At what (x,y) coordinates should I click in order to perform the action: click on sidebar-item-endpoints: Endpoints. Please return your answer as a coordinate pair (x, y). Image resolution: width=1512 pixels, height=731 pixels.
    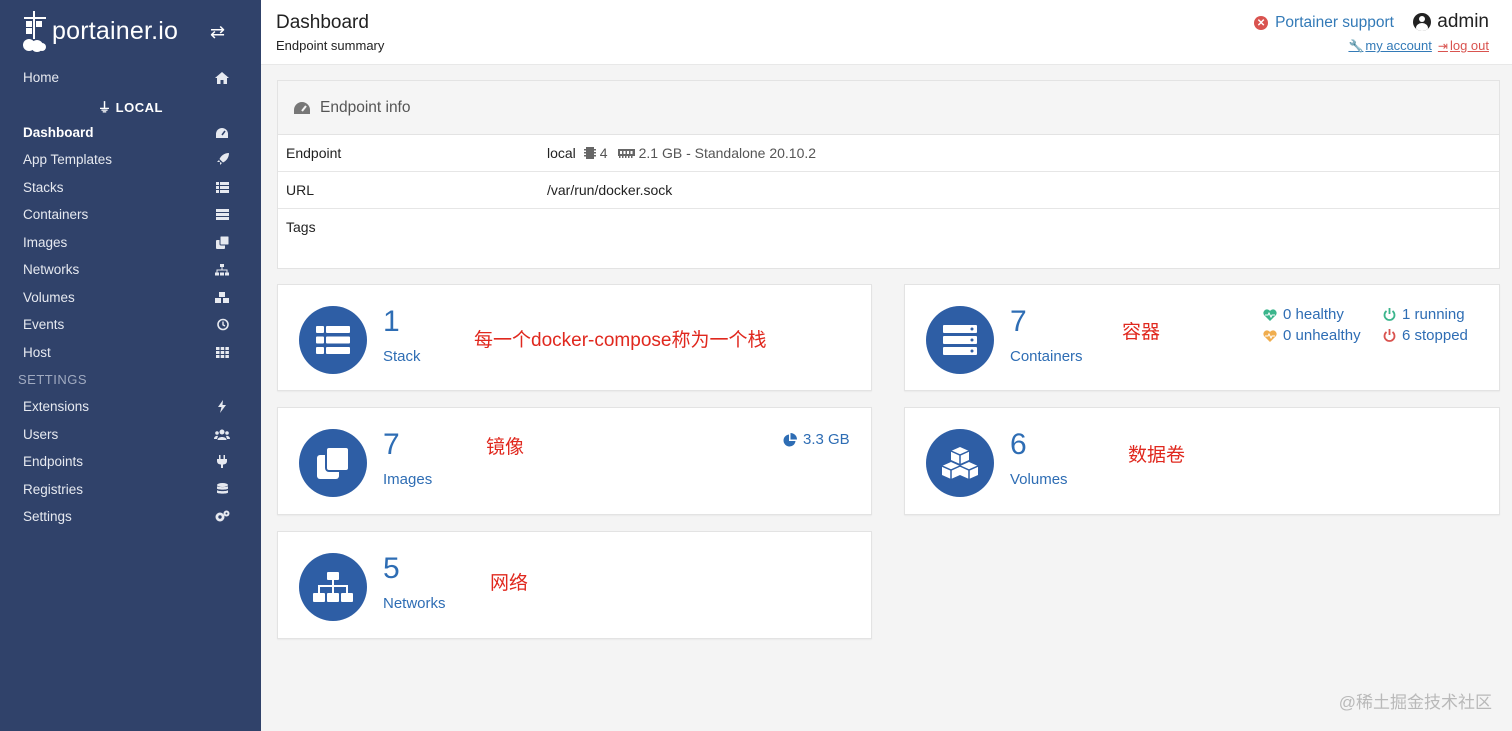
    Looking at the image, I should click on (130, 461).